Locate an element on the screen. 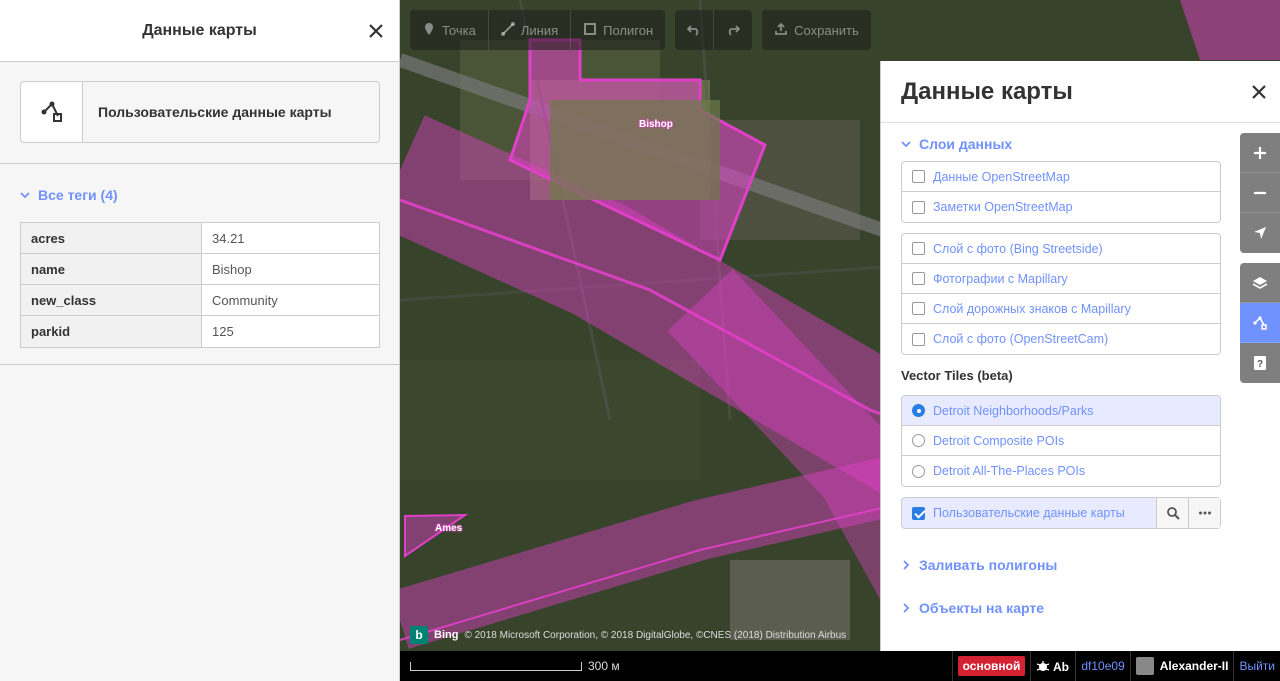  footer-info: основной Аb df10e09 Alexander-II Выйти is located at coordinates (1115, 666).